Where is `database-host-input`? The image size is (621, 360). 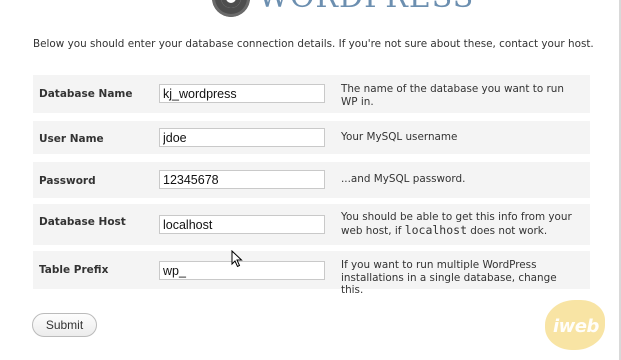
database-host-input is located at coordinates (242, 224).